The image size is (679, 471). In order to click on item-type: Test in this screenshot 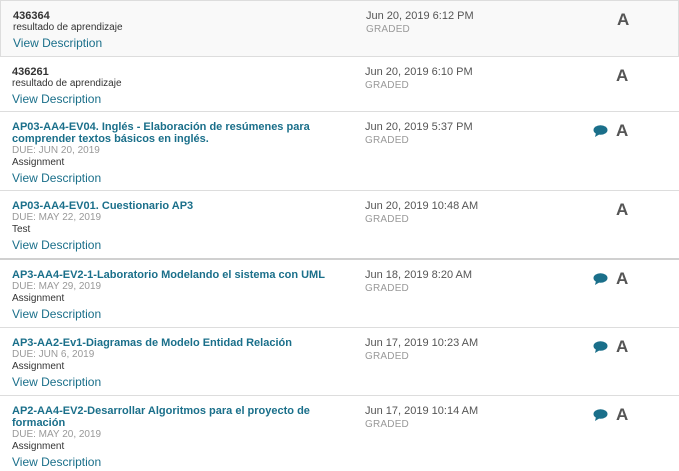, I will do `click(21, 229)`.